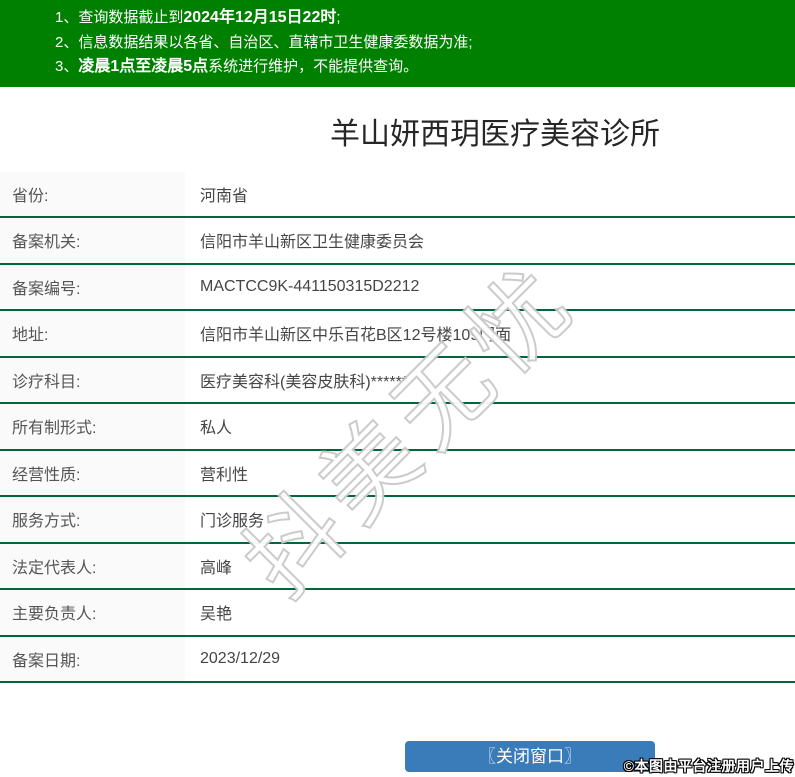  I want to click on table-row: 备案机关: 信阳市羊山新区卫生健康委员会, so click(397, 241).